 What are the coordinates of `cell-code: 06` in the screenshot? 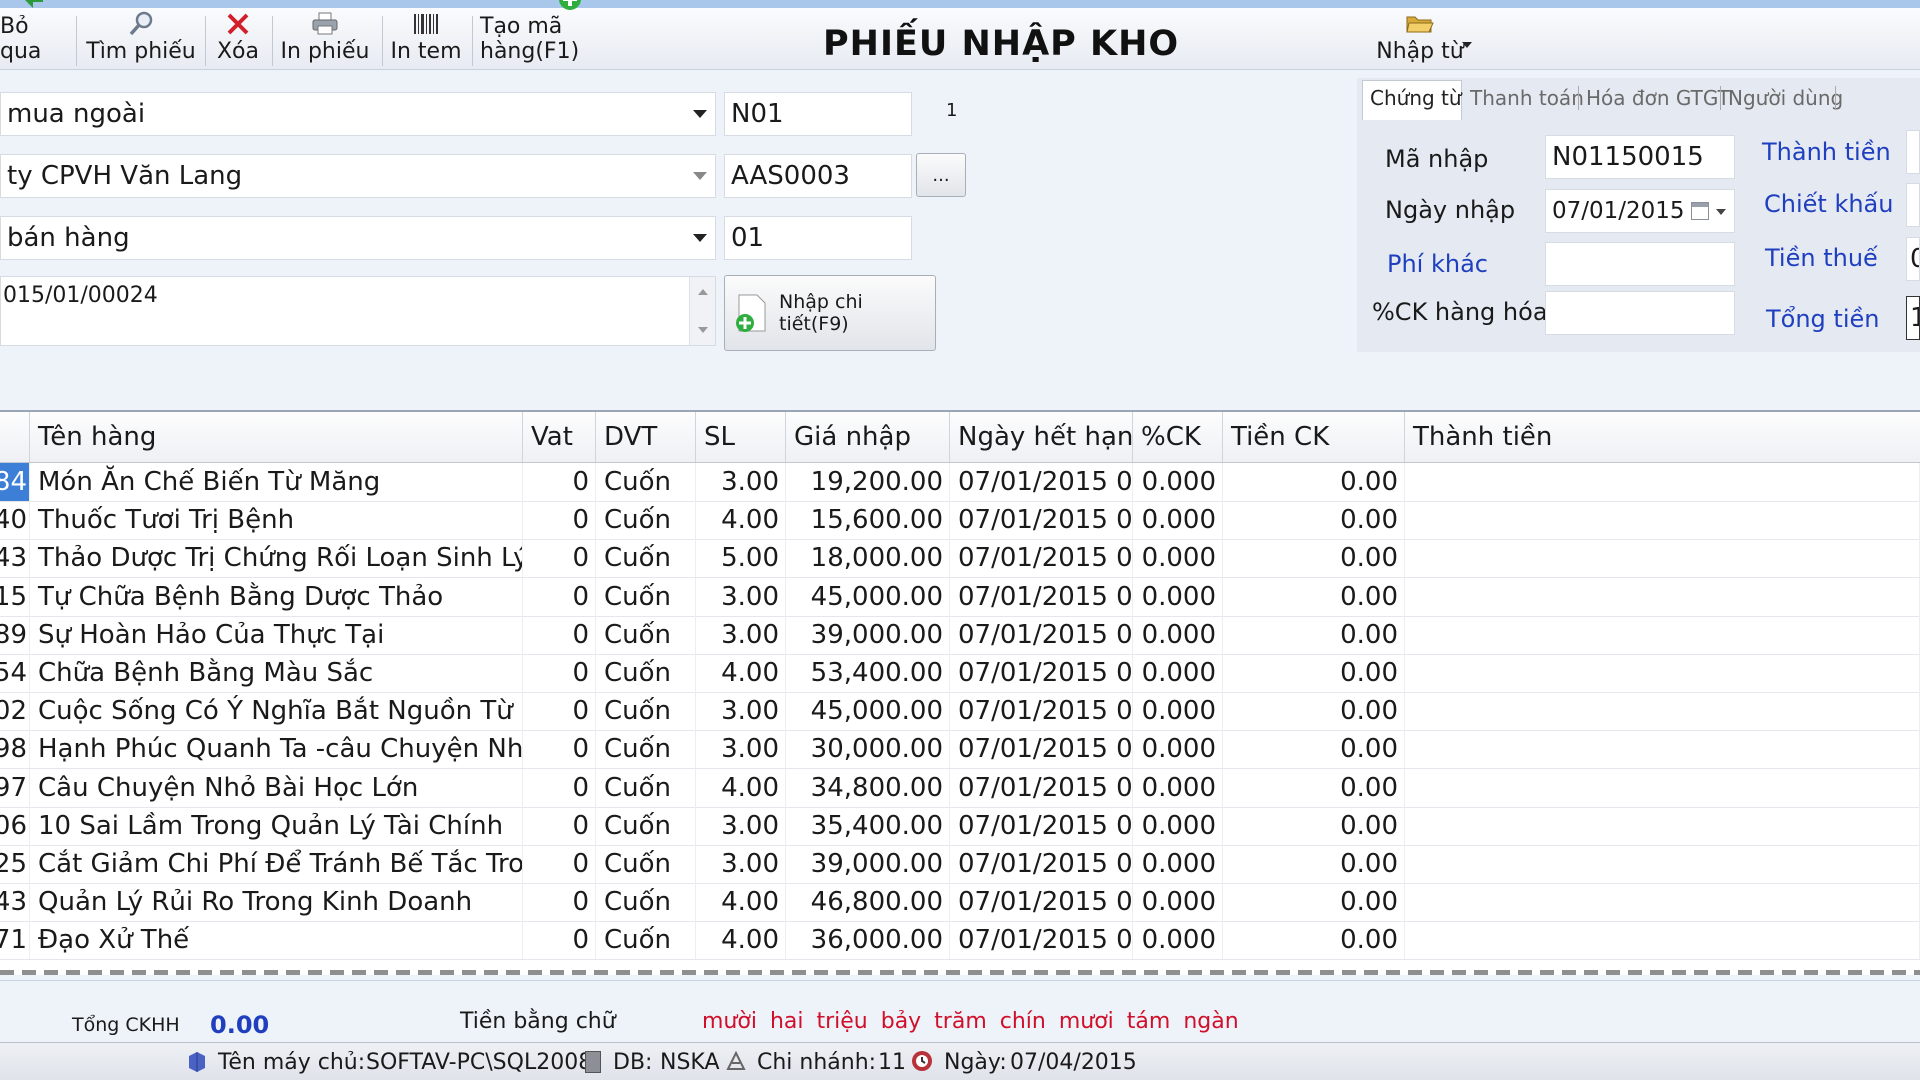 It's located at (15, 825).